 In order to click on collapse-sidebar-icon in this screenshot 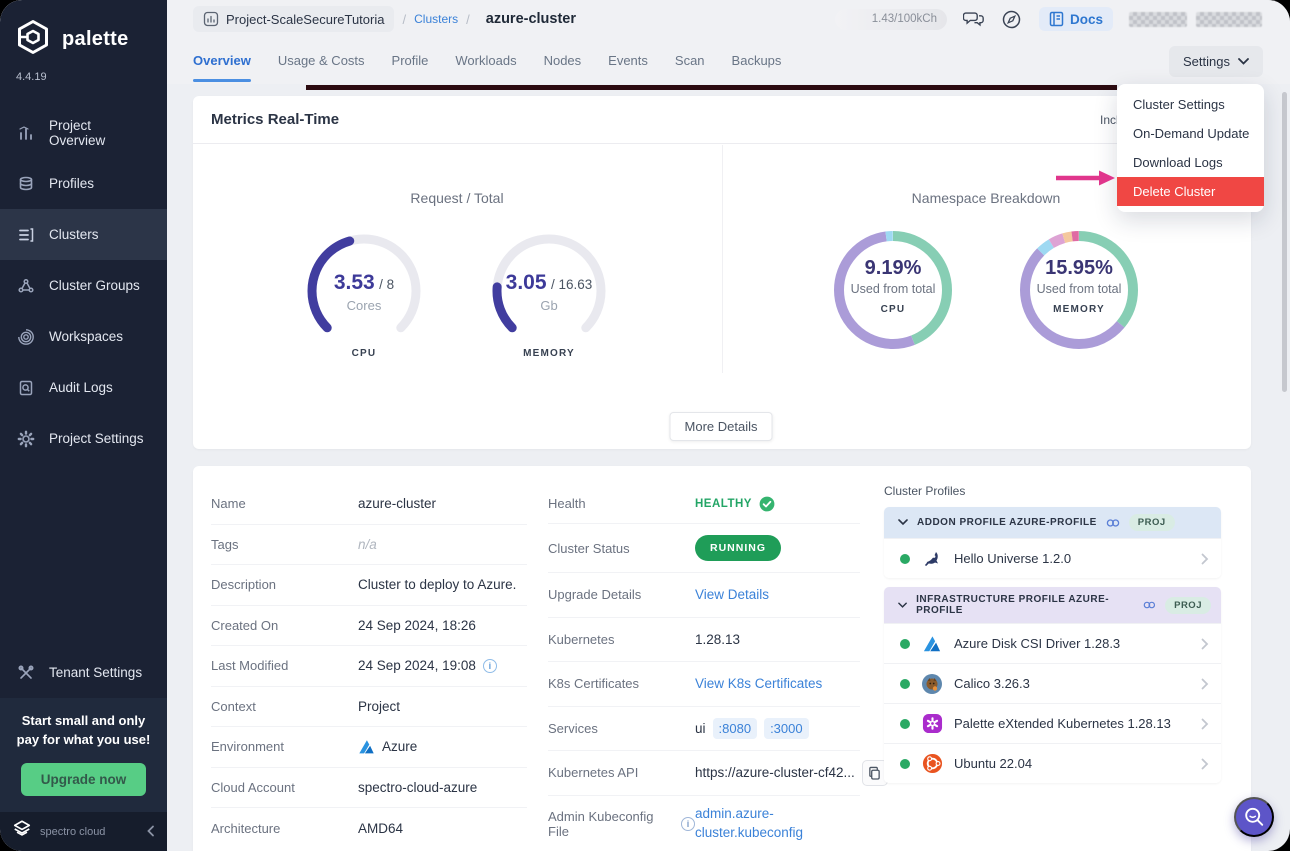, I will do `click(150, 832)`.